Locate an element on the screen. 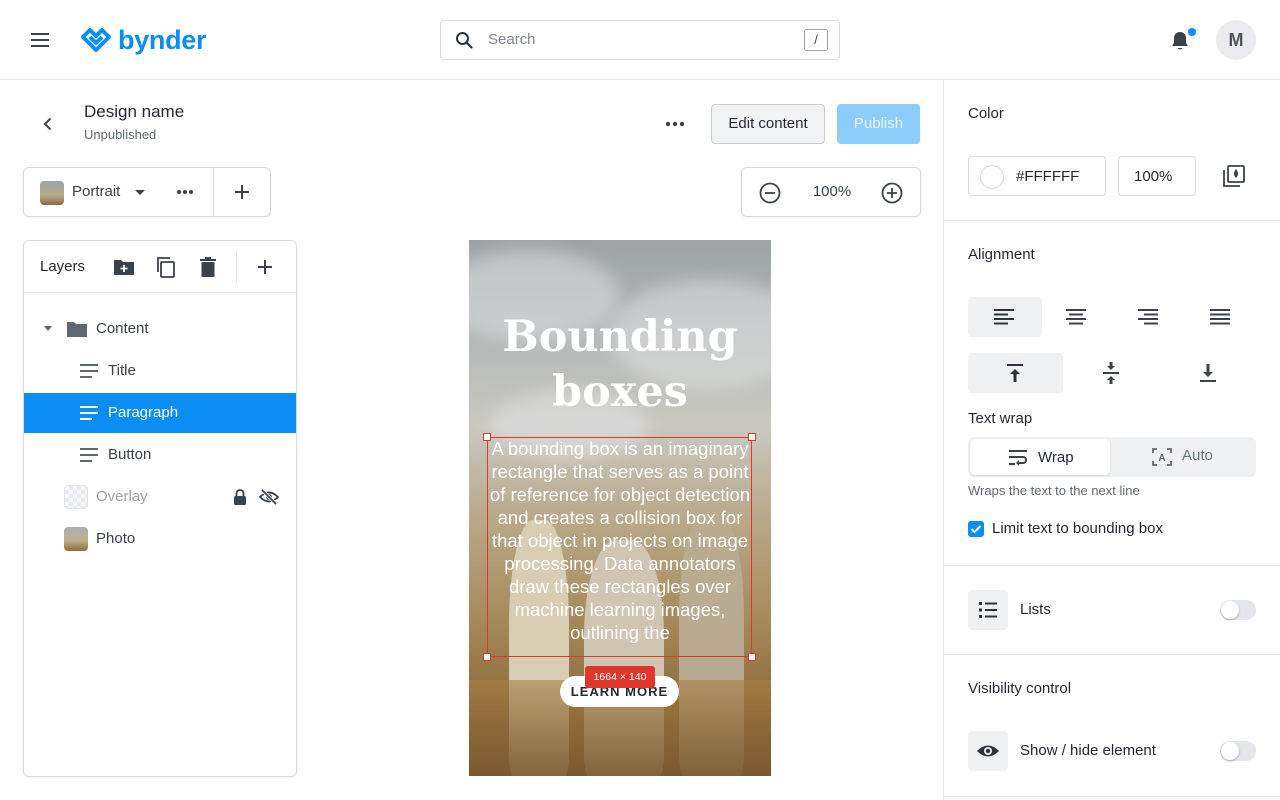  selection-dimensions-badge: 1664 × 140 is located at coordinates (620, 677).